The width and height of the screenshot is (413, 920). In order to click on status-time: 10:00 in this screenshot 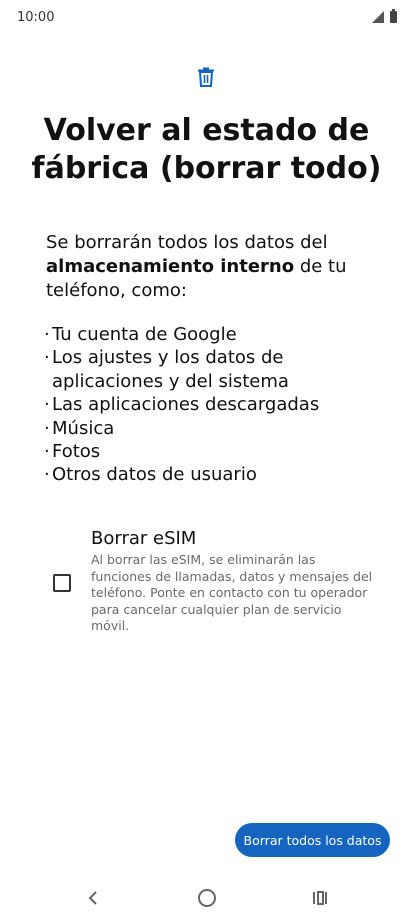, I will do `click(36, 17)`.